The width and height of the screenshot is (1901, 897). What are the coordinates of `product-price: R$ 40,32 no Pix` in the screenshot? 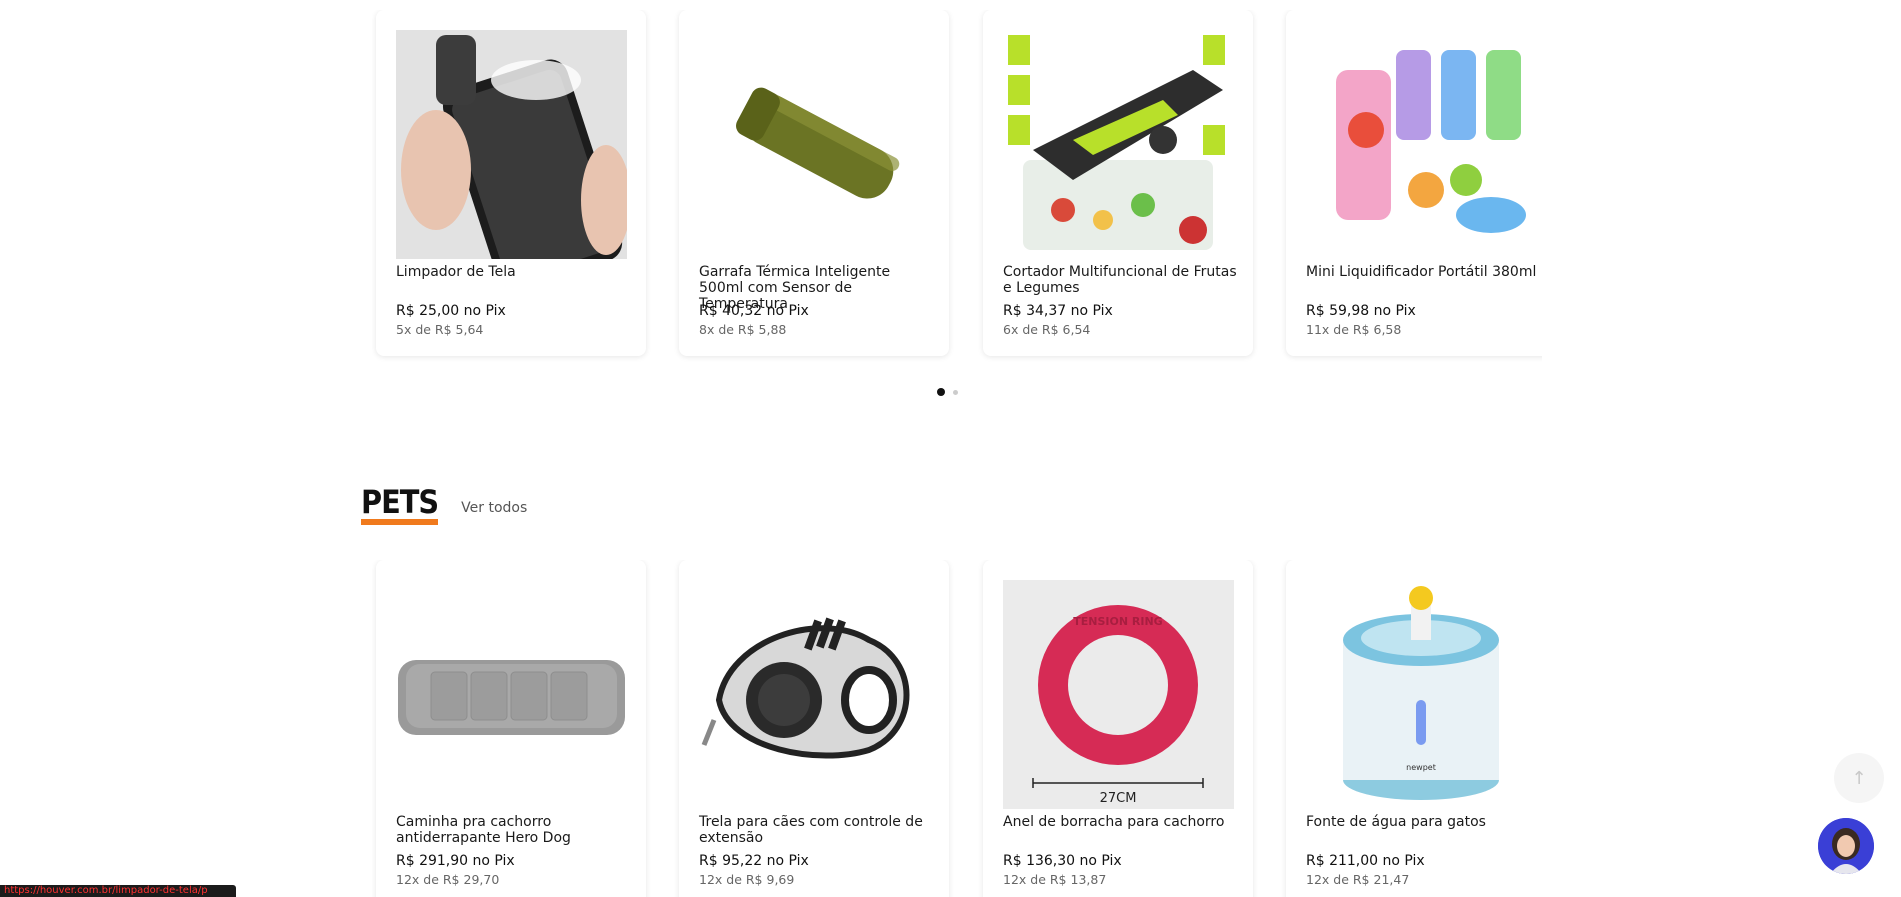 It's located at (754, 311).